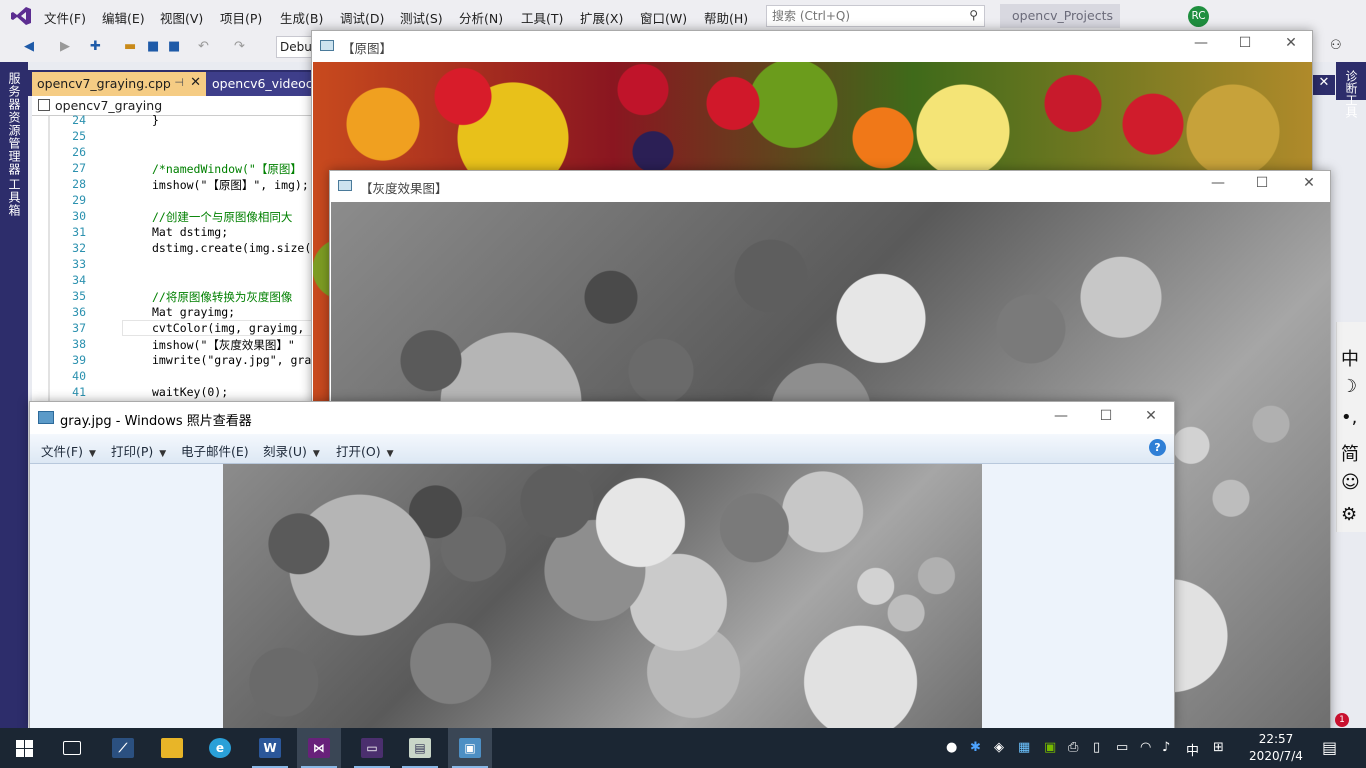 This screenshot has width=1366, height=768. I want to click on server-explorer-tab: 服务器资源管理器, so click(14, 124).